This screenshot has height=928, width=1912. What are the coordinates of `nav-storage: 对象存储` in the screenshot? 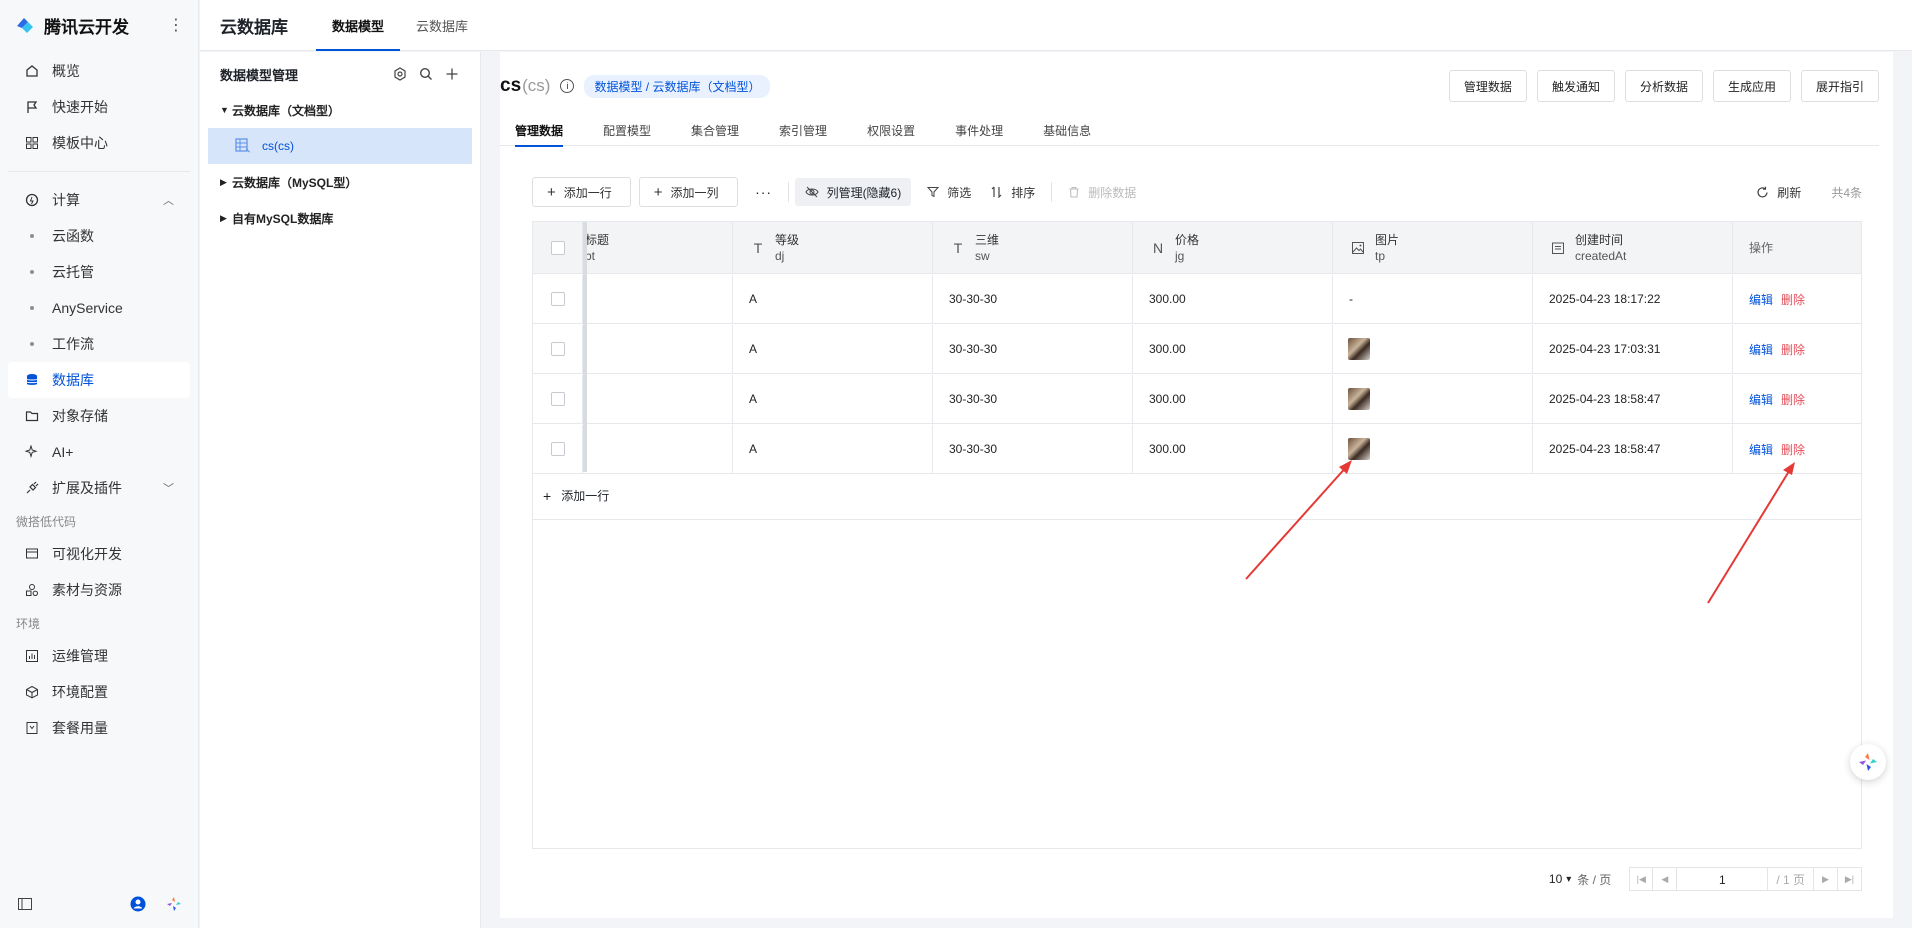 It's located at (99, 416).